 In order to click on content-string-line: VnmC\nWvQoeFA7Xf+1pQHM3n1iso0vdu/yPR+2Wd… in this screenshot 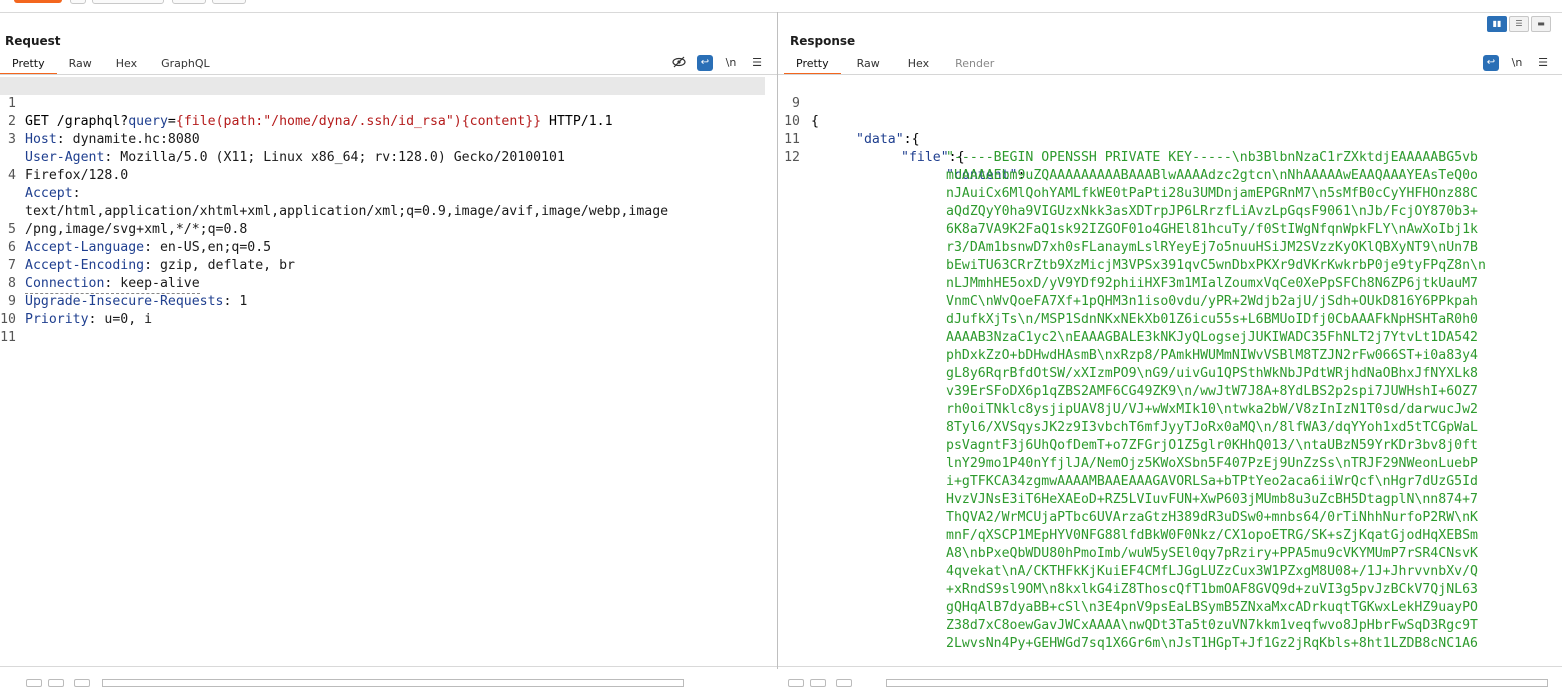, I will do `click(1170, 302)`.